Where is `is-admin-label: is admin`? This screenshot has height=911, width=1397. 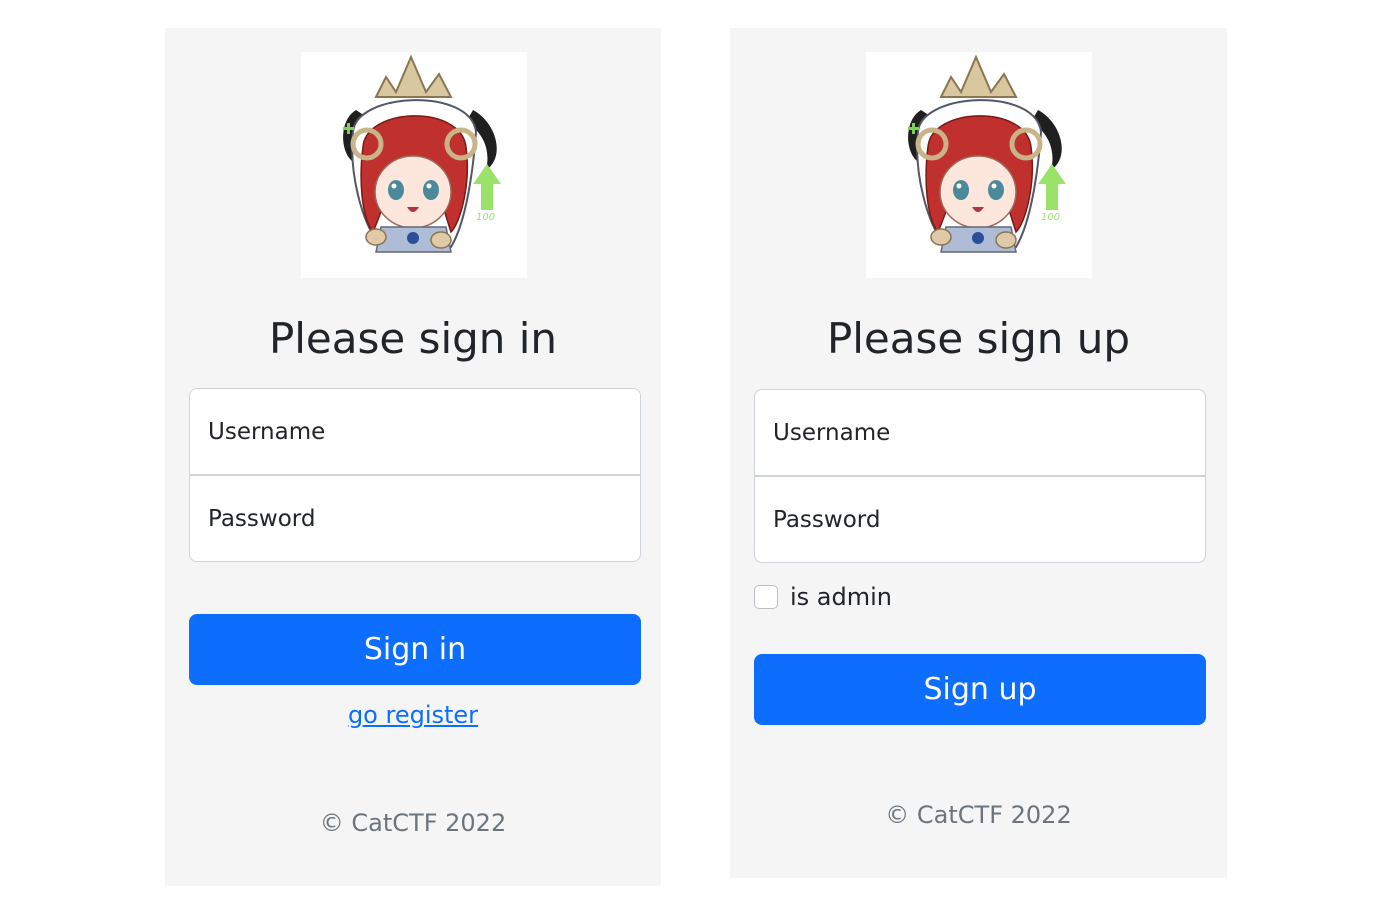 is-admin-label: is admin is located at coordinates (841, 597).